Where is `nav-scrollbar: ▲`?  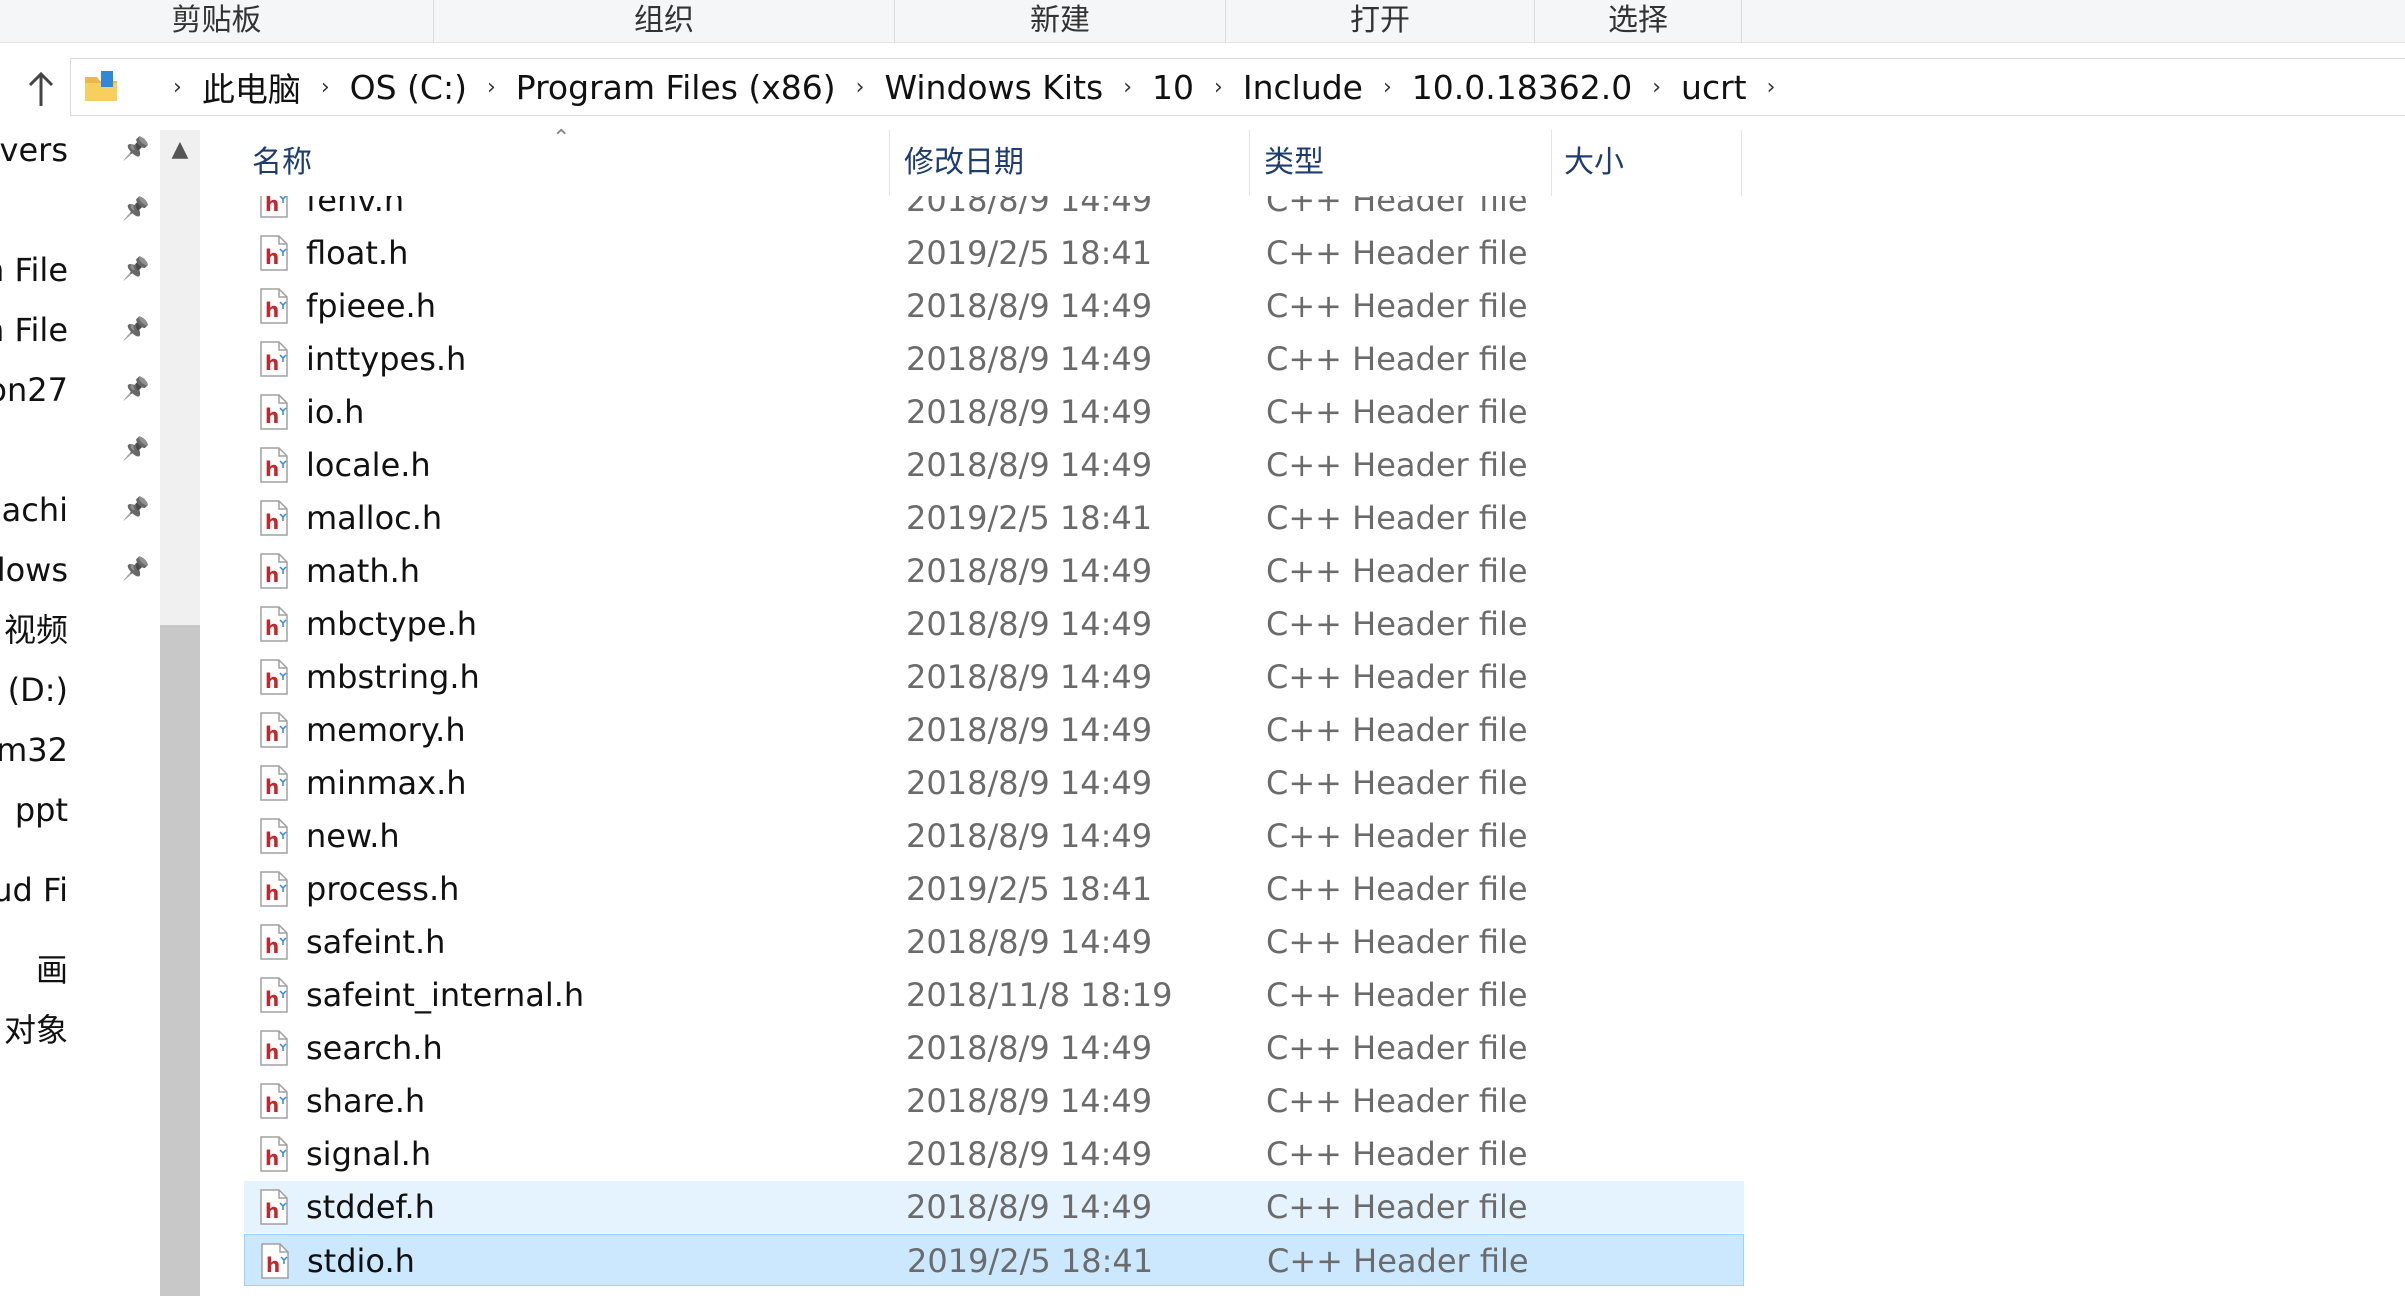 nav-scrollbar: ▲ is located at coordinates (180, 713).